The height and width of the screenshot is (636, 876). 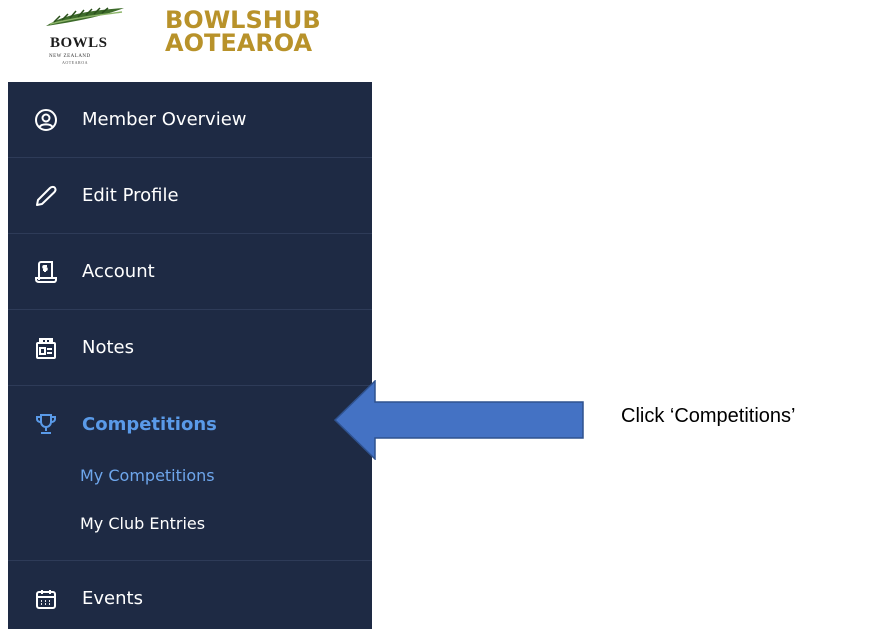 What do you see at coordinates (79, 43) in the screenshot?
I see `logo-bowls-text: BOWLS` at bounding box center [79, 43].